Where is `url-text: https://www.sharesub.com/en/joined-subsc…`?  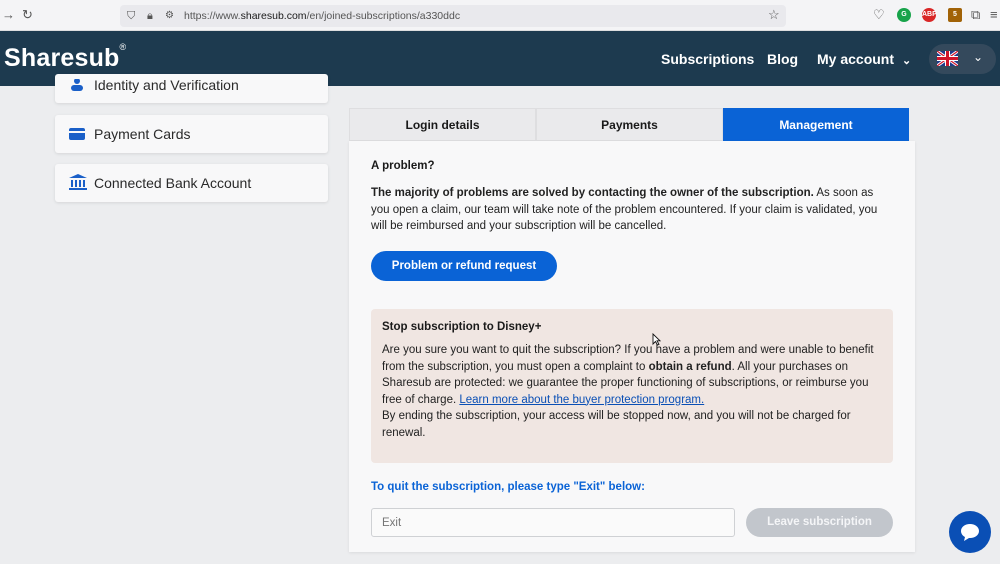
url-text: https://www.sharesub.com/en/joined-subsc… is located at coordinates (322, 16).